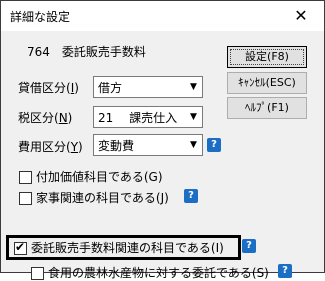 Image resolution: width=325 pixels, height=281 pixels. Describe the element at coordinates (25, 198) in the screenshot. I see `household-checkbox` at that location.